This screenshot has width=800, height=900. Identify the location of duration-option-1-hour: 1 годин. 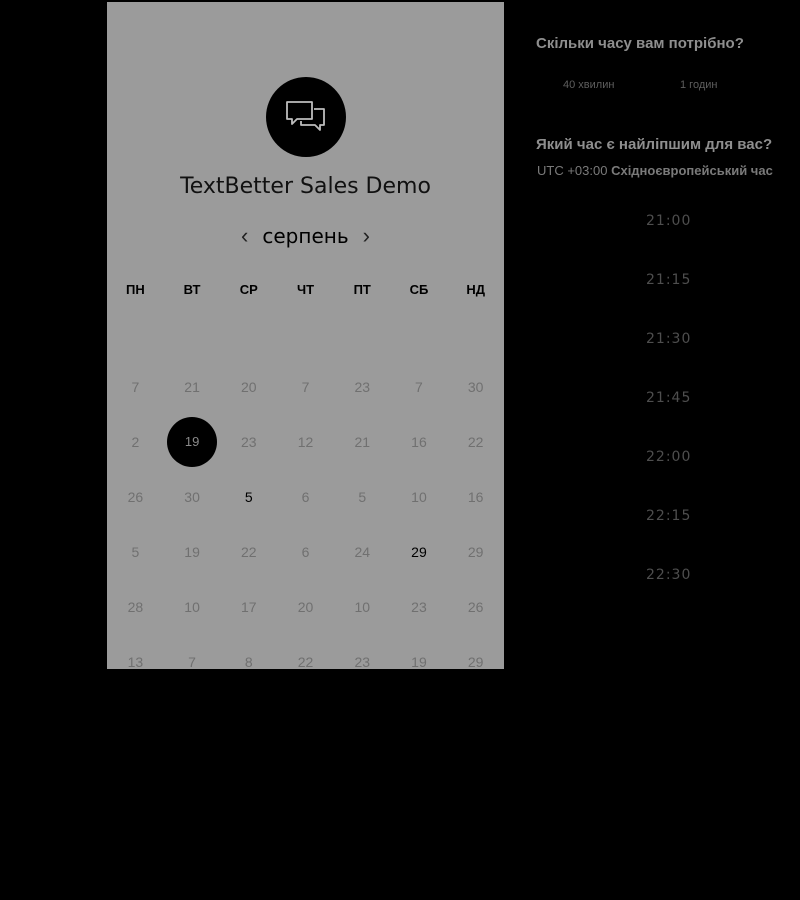
(698, 85).